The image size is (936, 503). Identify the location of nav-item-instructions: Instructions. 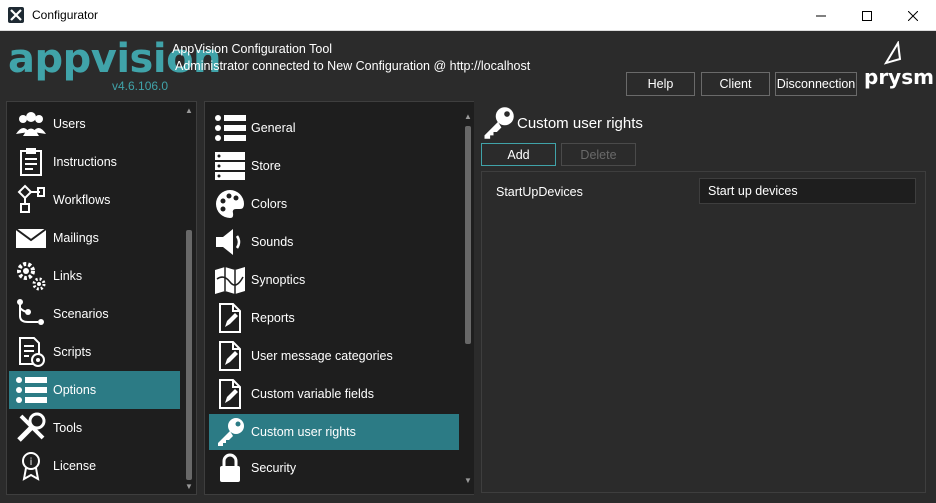
(94, 162).